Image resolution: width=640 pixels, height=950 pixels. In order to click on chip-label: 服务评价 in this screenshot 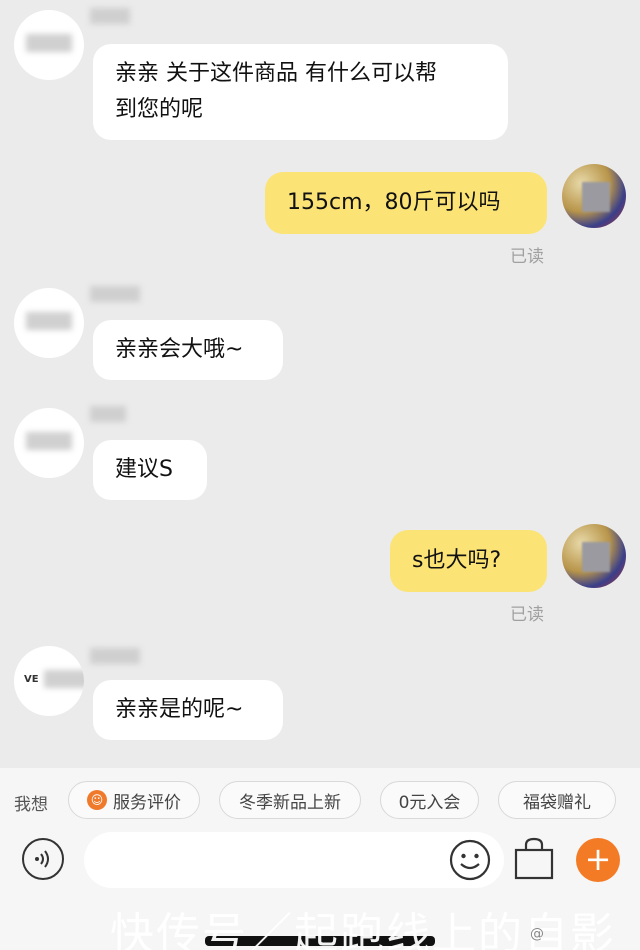, I will do `click(147, 802)`.